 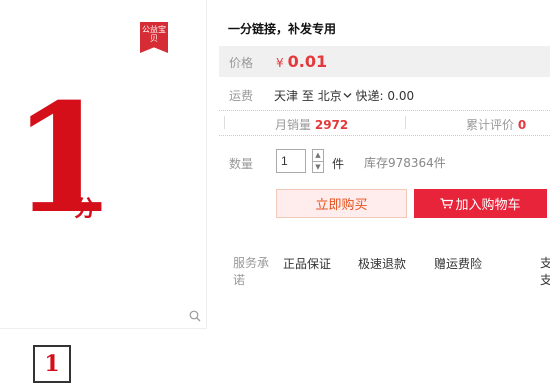 I want to click on quantity-stepper: ▲ ▼, so click(x=318, y=161).